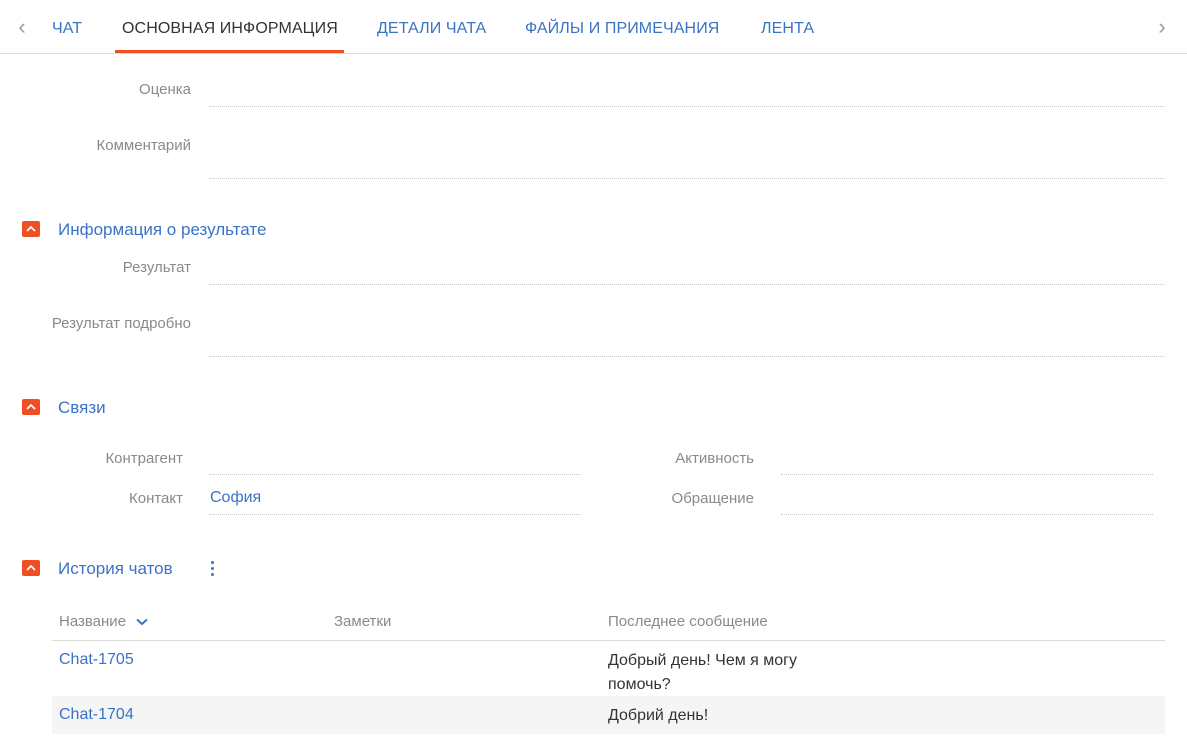 The width and height of the screenshot is (1187, 740). I want to click on tab-files-notes: Файлы и примечания, so click(622, 29).